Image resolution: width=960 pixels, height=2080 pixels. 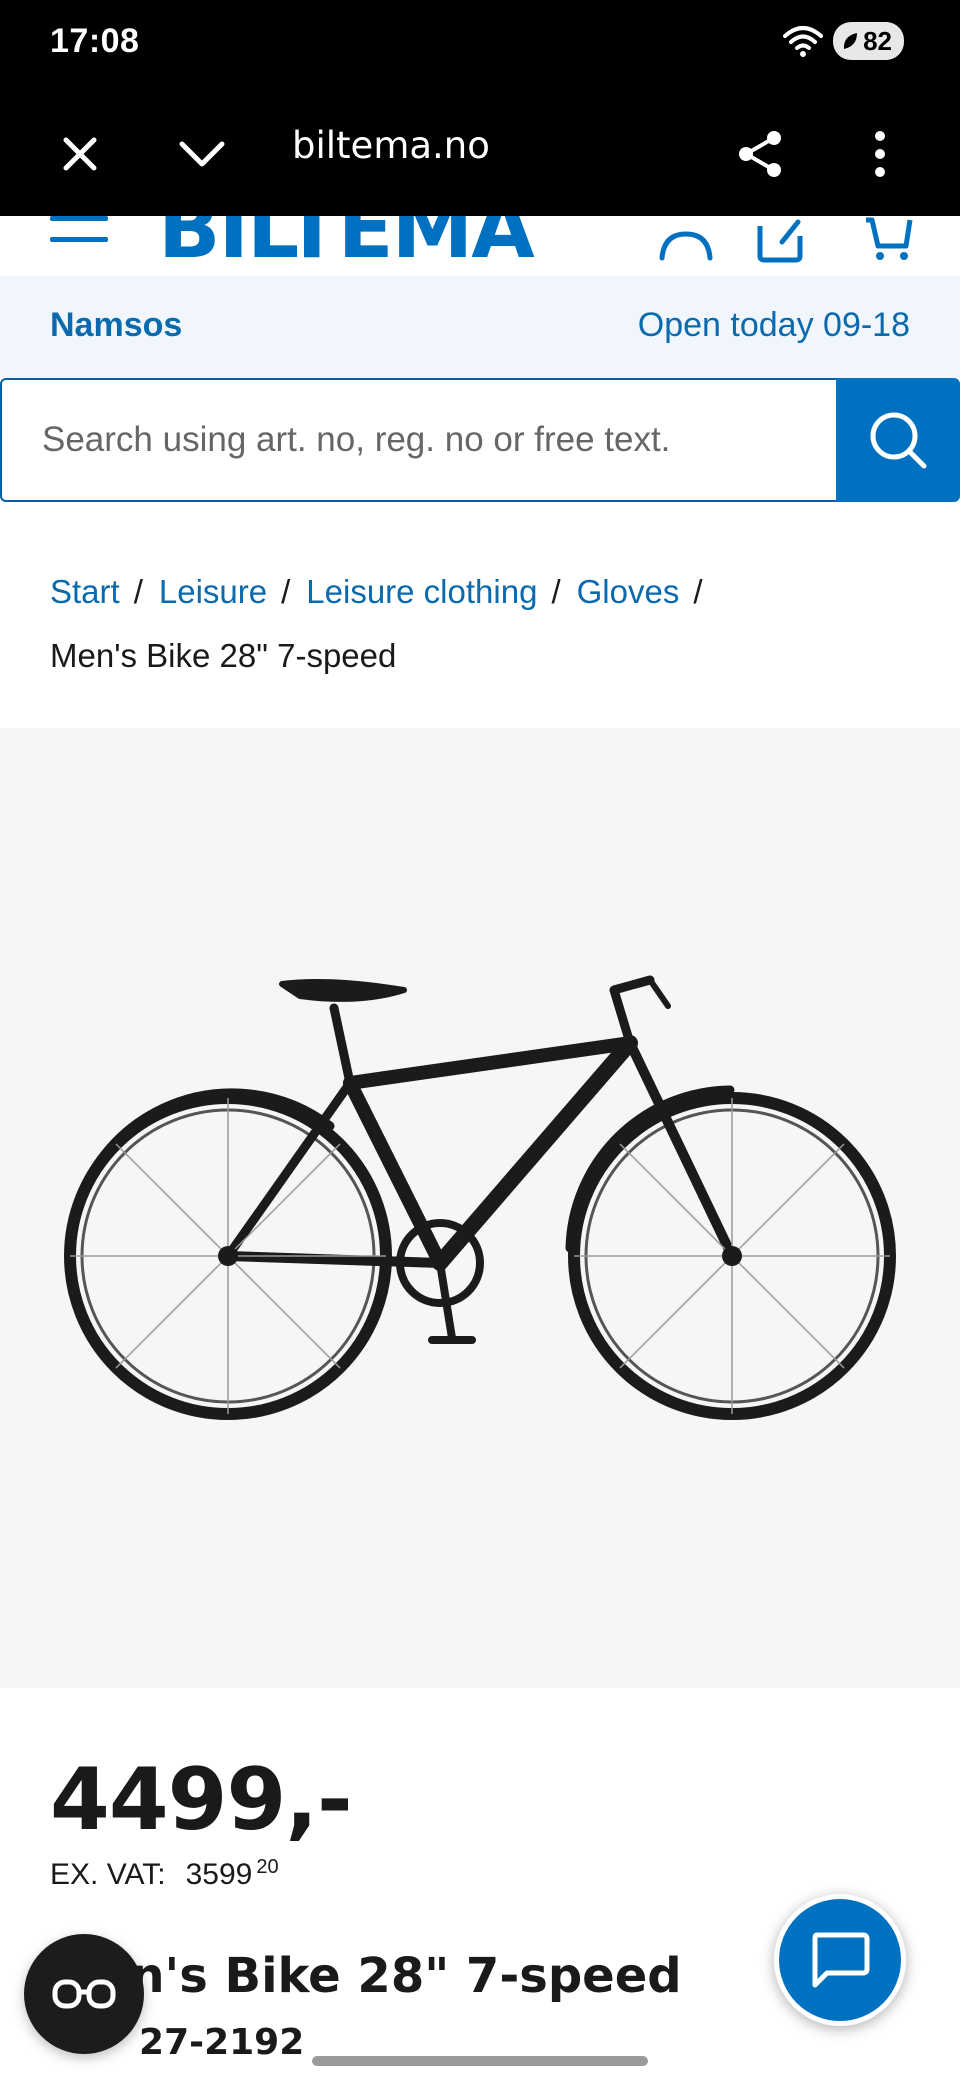 I want to click on more-vertical-icon, so click(x=880, y=154).